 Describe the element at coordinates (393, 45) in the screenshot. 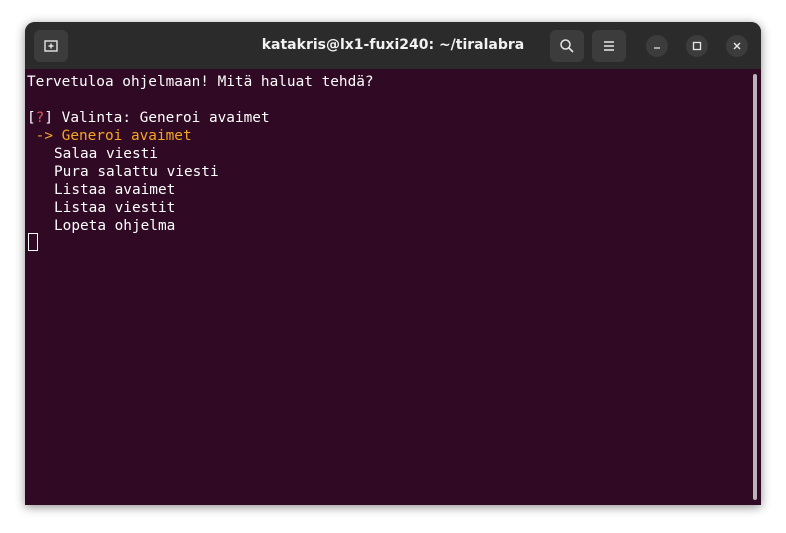

I see `titlebar: katakris@lx1-fuxi240: ~/tiralabra` at that location.